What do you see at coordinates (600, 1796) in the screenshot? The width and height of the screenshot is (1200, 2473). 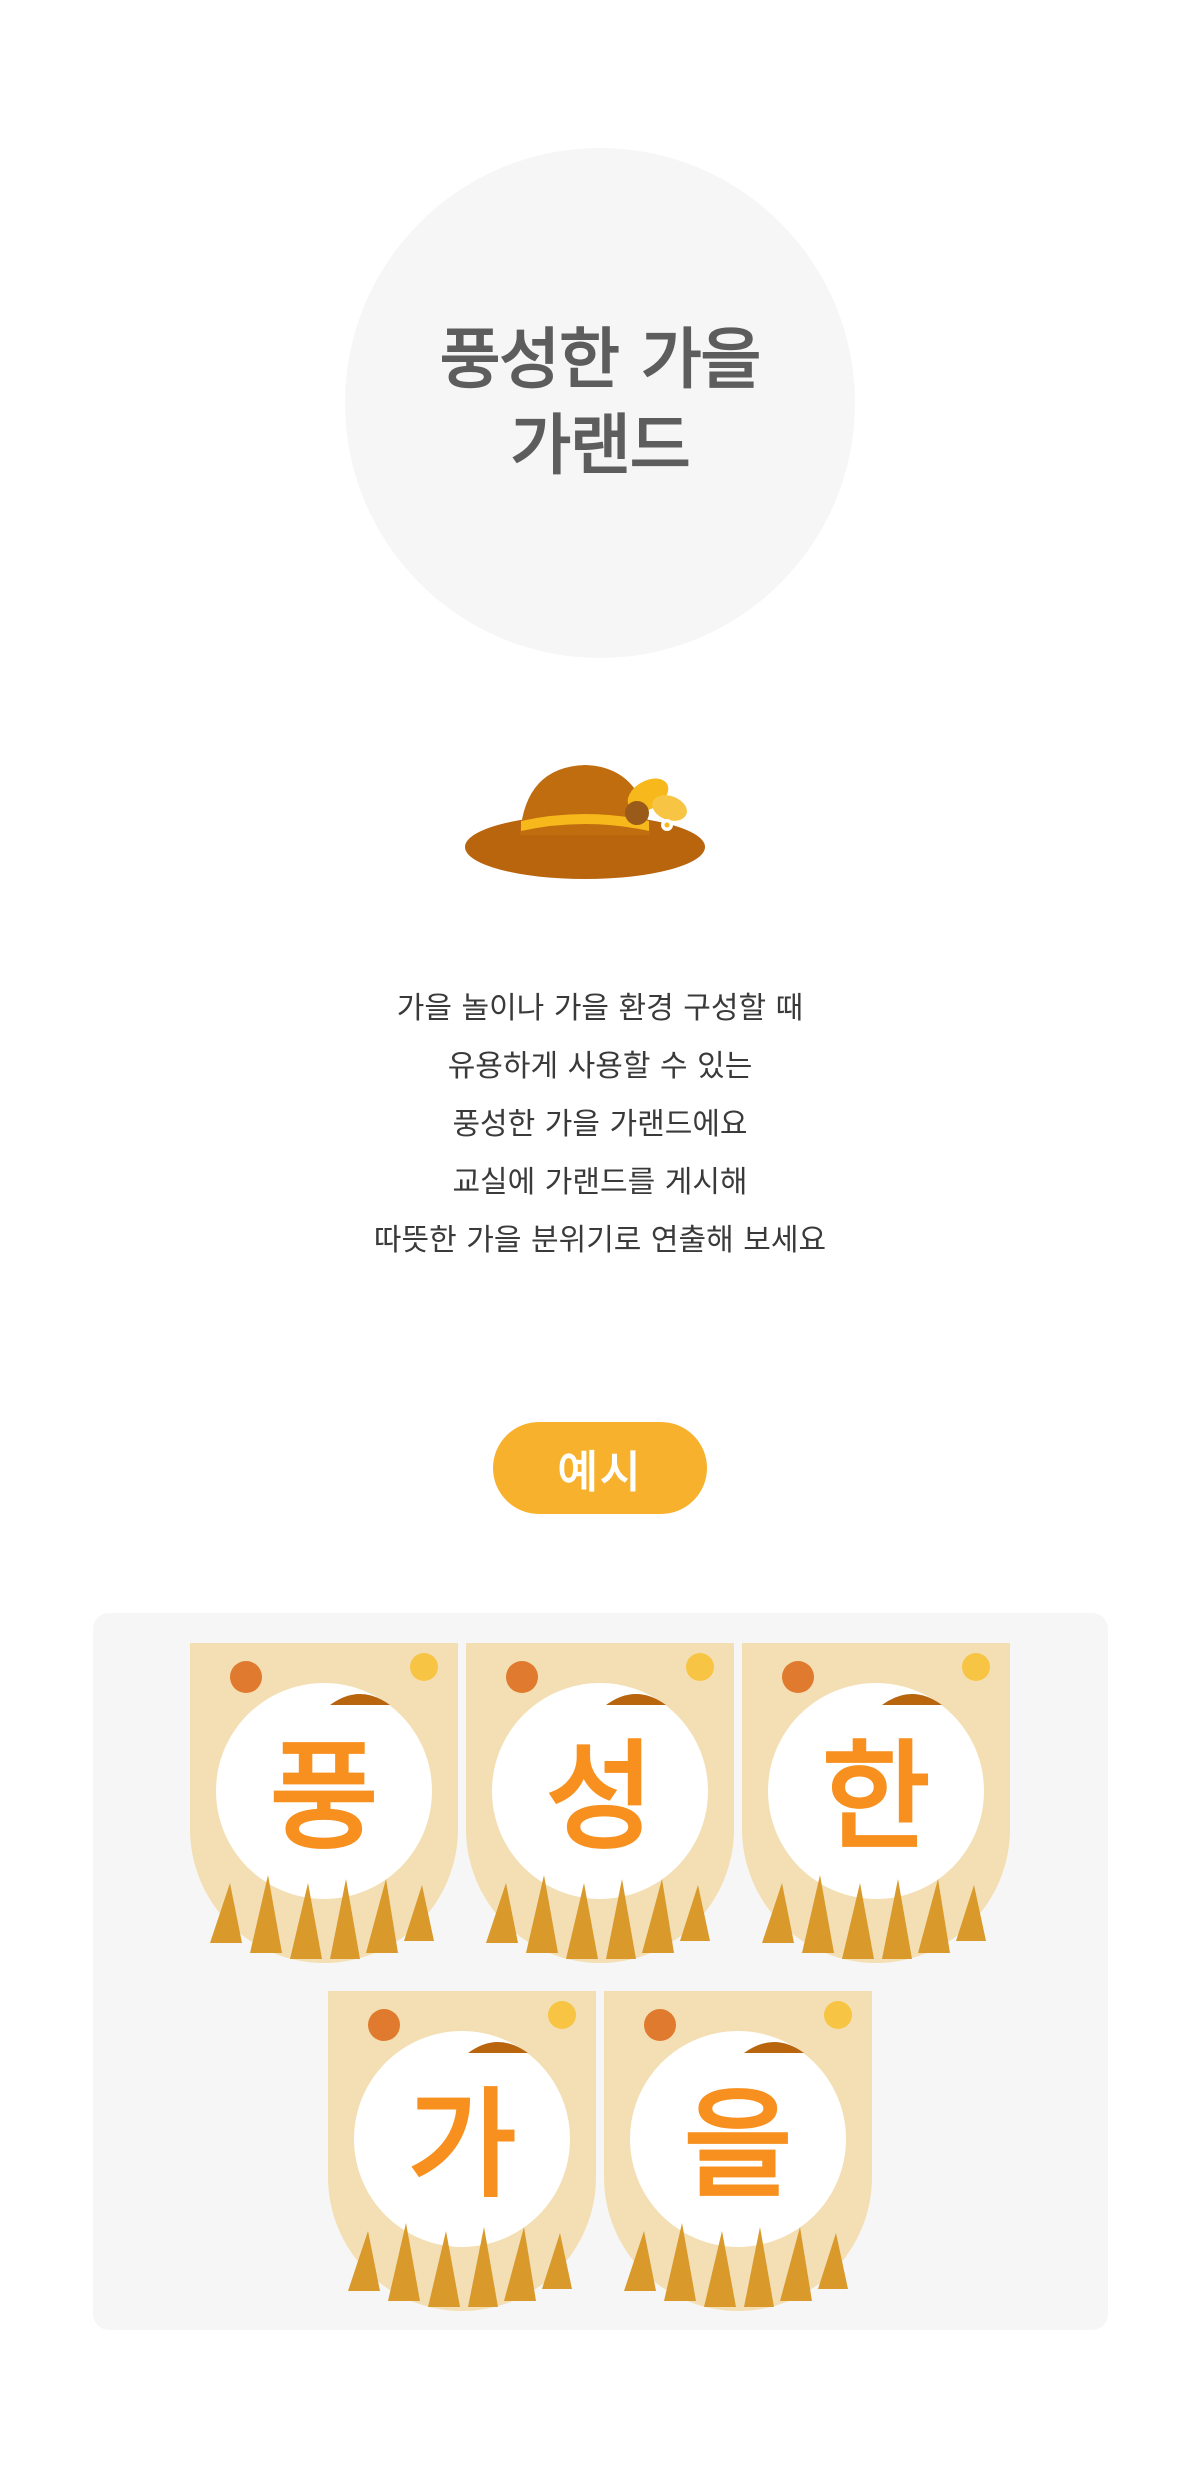 I see `garland-letter: 성` at bounding box center [600, 1796].